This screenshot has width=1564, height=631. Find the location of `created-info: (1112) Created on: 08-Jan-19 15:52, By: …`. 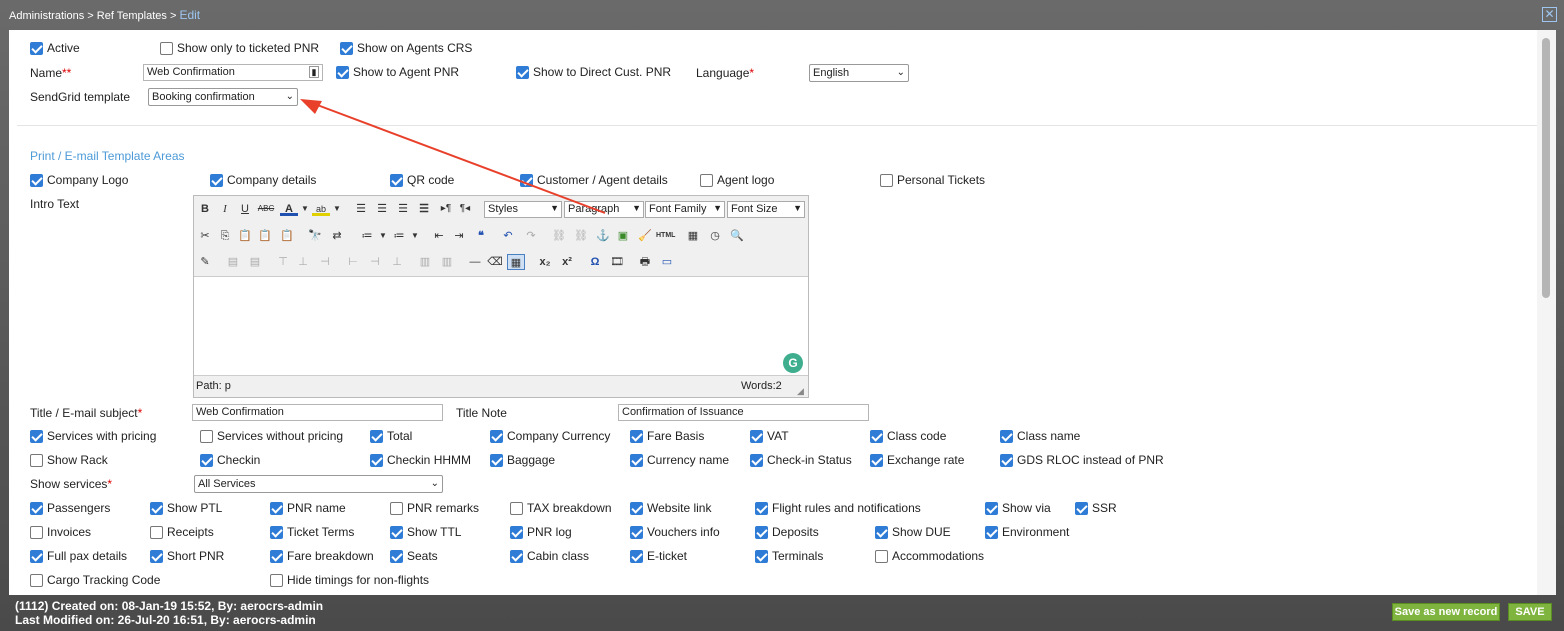

created-info: (1112) Created on: 08-Jan-19 15:52, By: … is located at coordinates (169, 606).